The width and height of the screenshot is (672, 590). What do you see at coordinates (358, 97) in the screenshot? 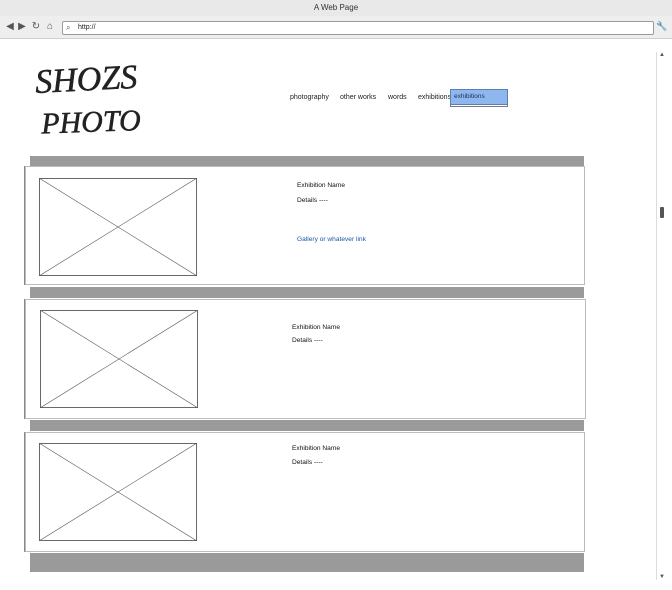
I see `nav-other-works: other works` at bounding box center [358, 97].